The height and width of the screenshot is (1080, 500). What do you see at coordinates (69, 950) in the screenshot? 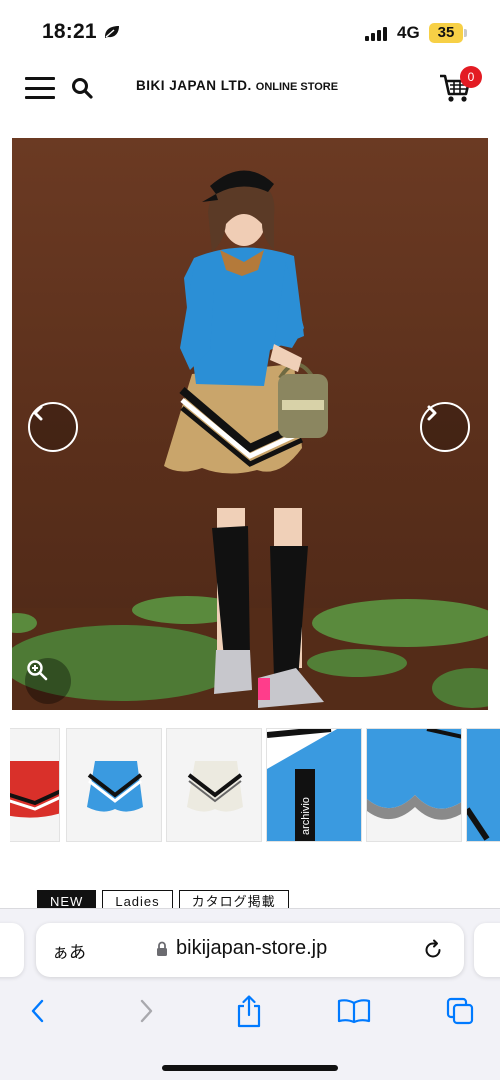
I see `text-size-button: ぁあ` at bounding box center [69, 950].